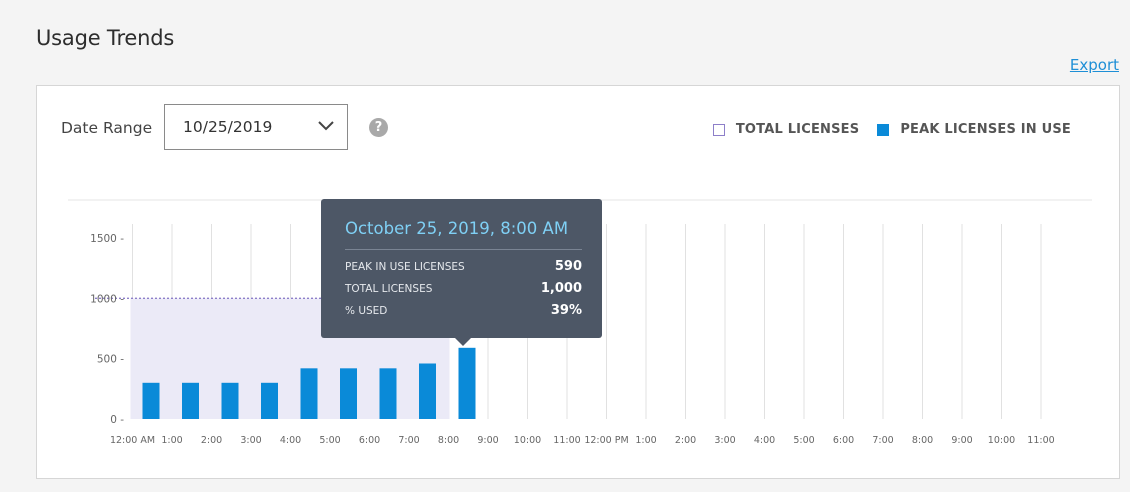 This screenshot has width=1130, height=492. What do you see at coordinates (566, 310) in the screenshot?
I see `tooltip-value: 39%` at bounding box center [566, 310].